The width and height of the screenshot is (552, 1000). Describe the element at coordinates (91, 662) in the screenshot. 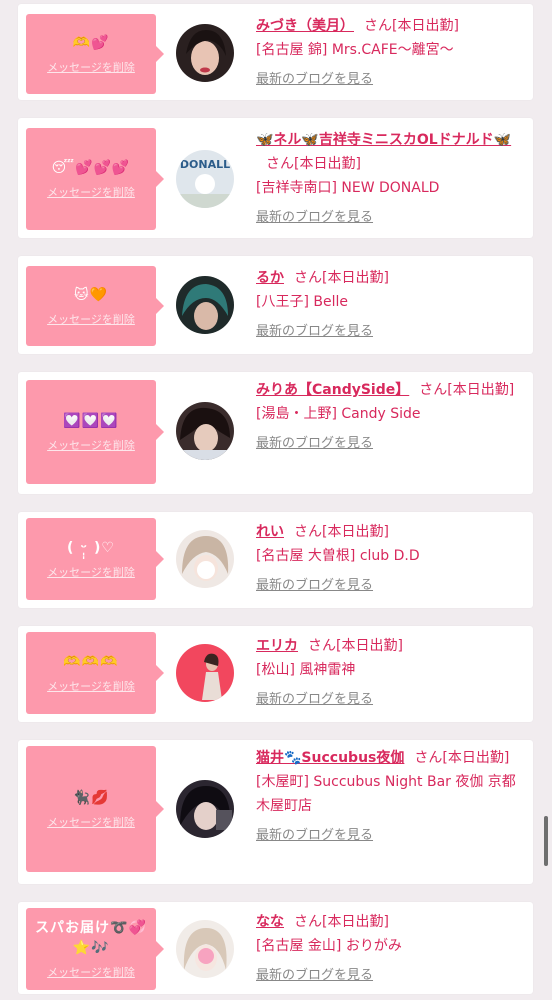

I see `message-text: 🫶🫶🫶` at that location.